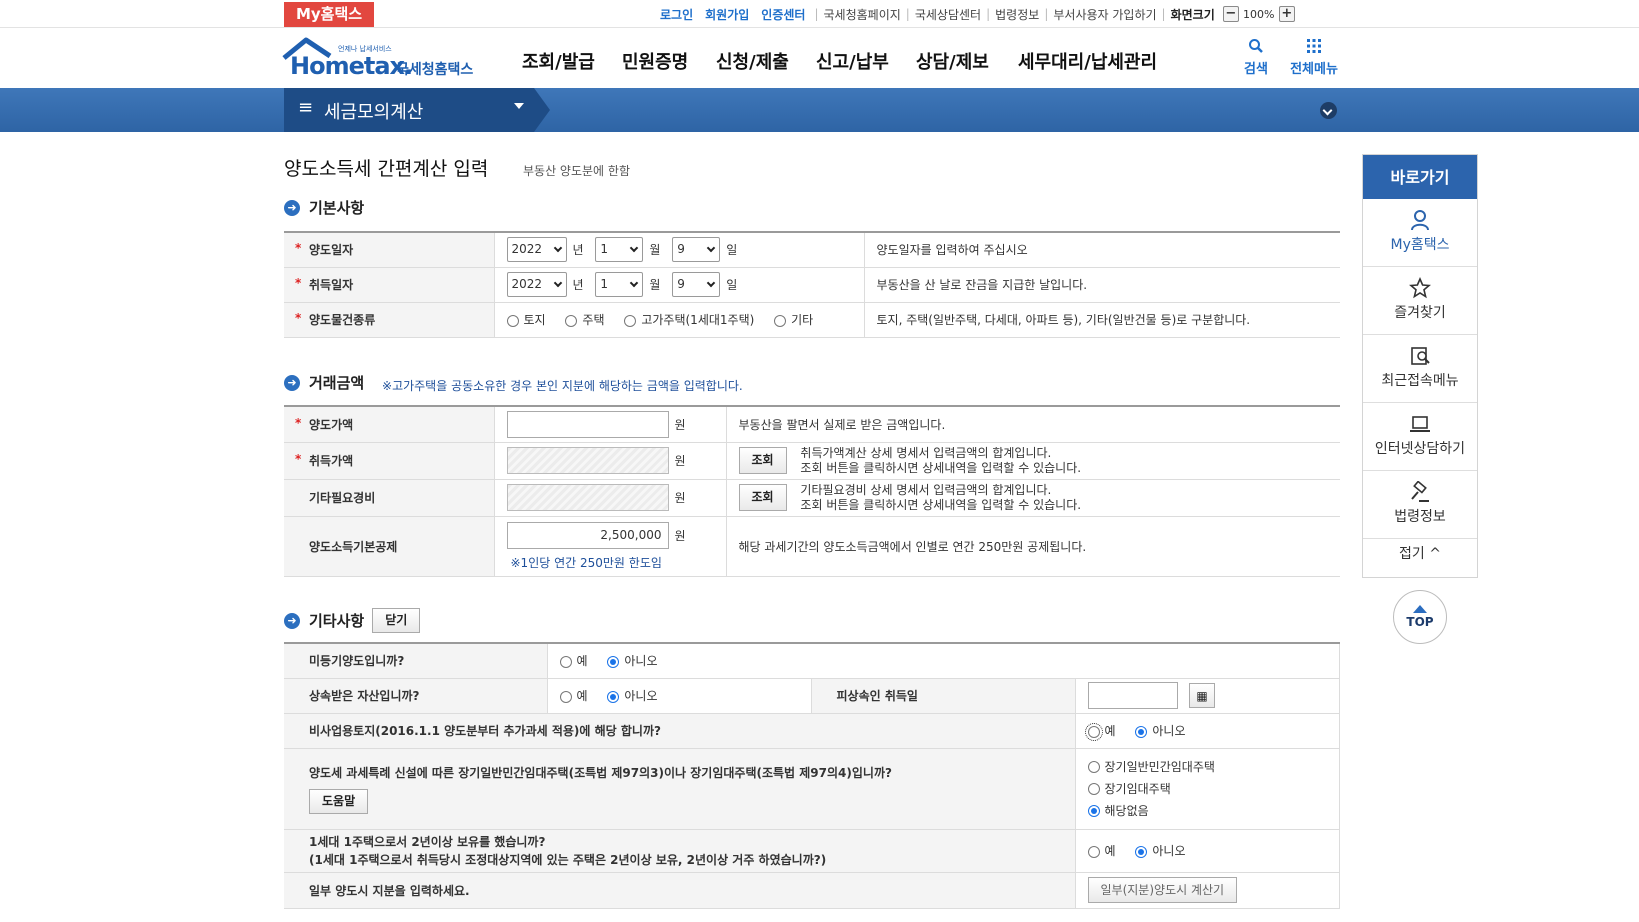  What do you see at coordinates (585, 319) in the screenshot?
I see `radio-house: 주택` at bounding box center [585, 319].